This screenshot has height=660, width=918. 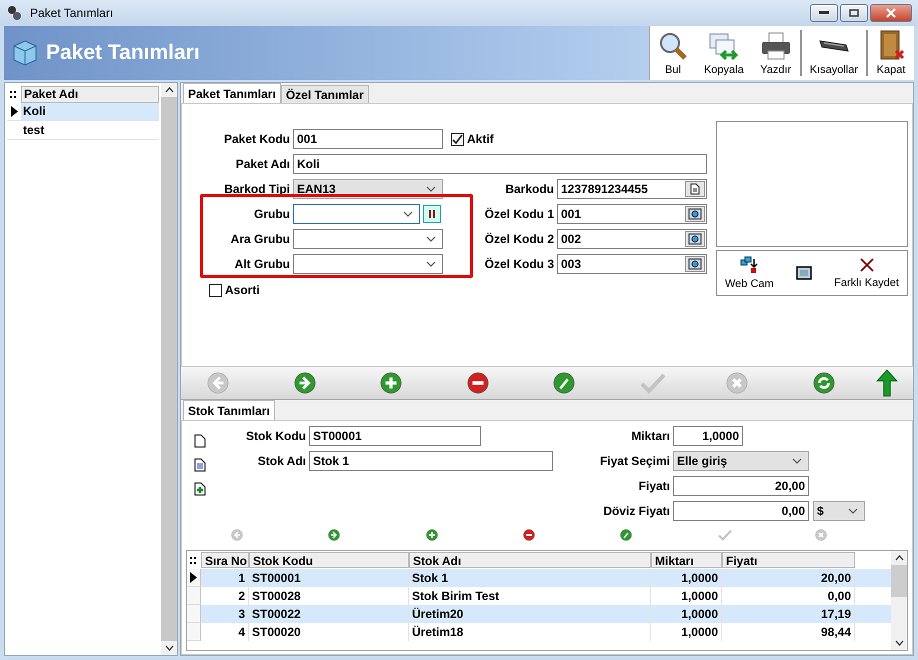 I want to click on field-label: Stok Kodu, so click(x=276, y=436).